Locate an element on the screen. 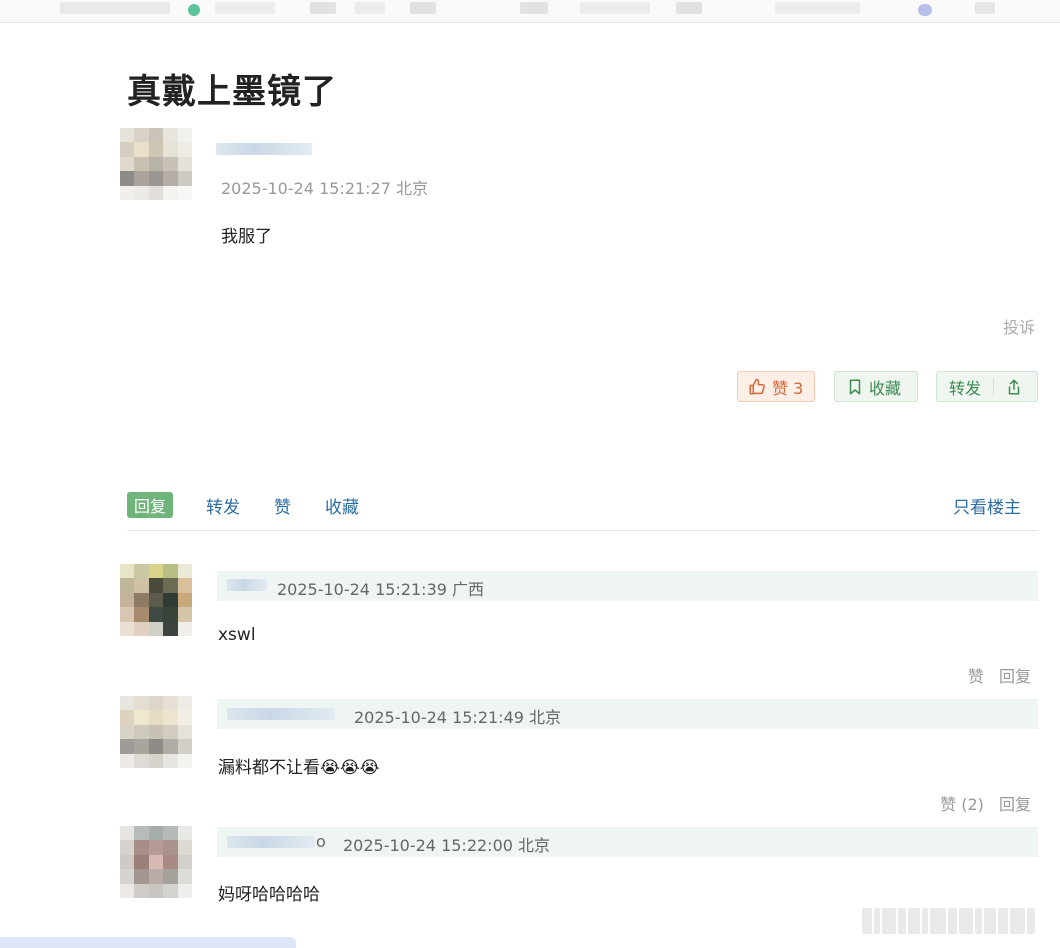  reply-header: 2025-10-24 15:21:39 广西 is located at coordinates (627, 586).